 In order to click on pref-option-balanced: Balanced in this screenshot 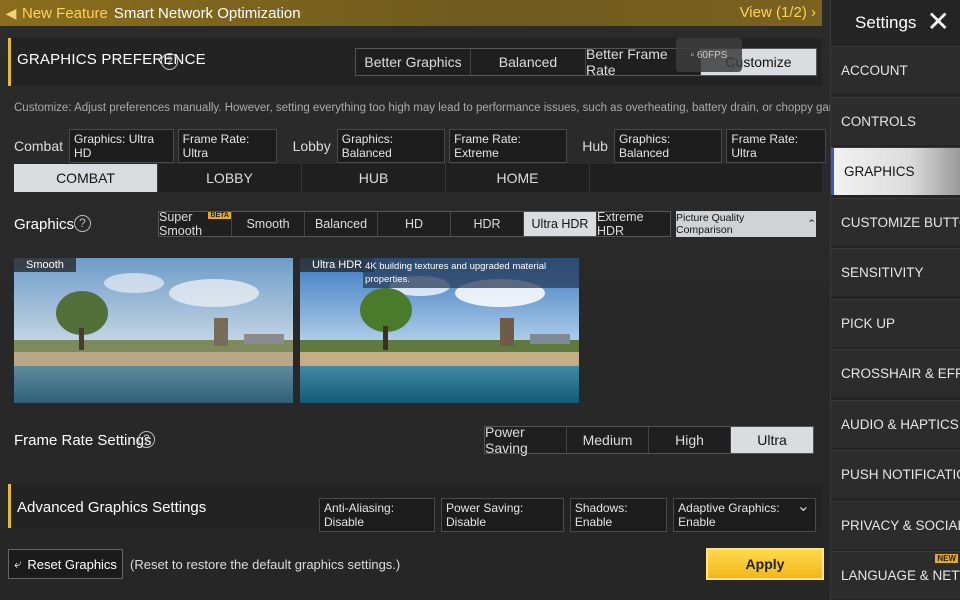, I will do `click(528, 62)`.